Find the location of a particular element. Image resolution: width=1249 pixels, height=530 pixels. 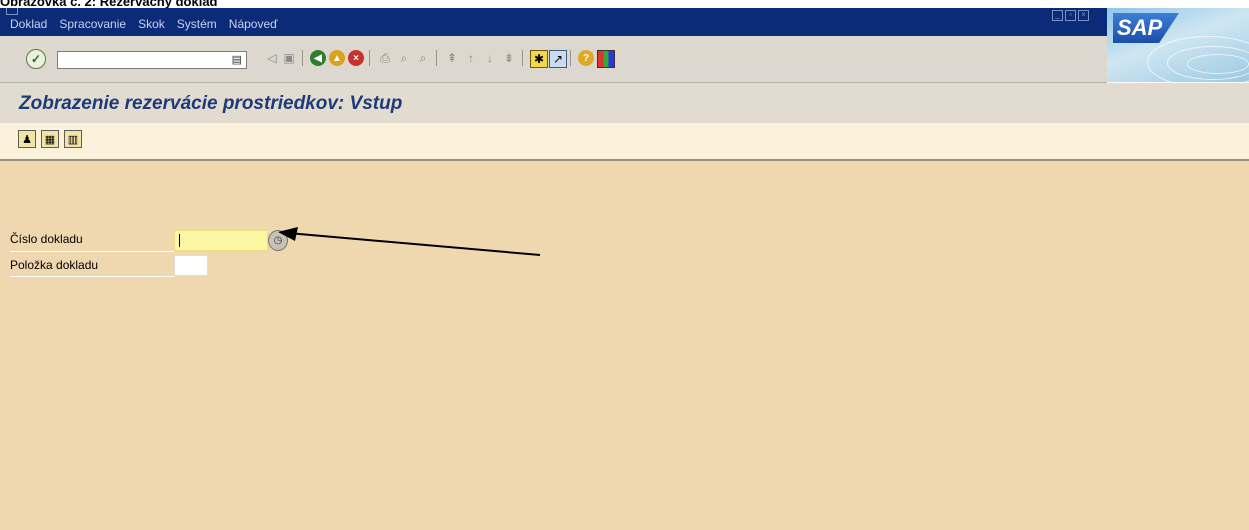

menu-item-system: Systém is located at coordinates (197, 24).